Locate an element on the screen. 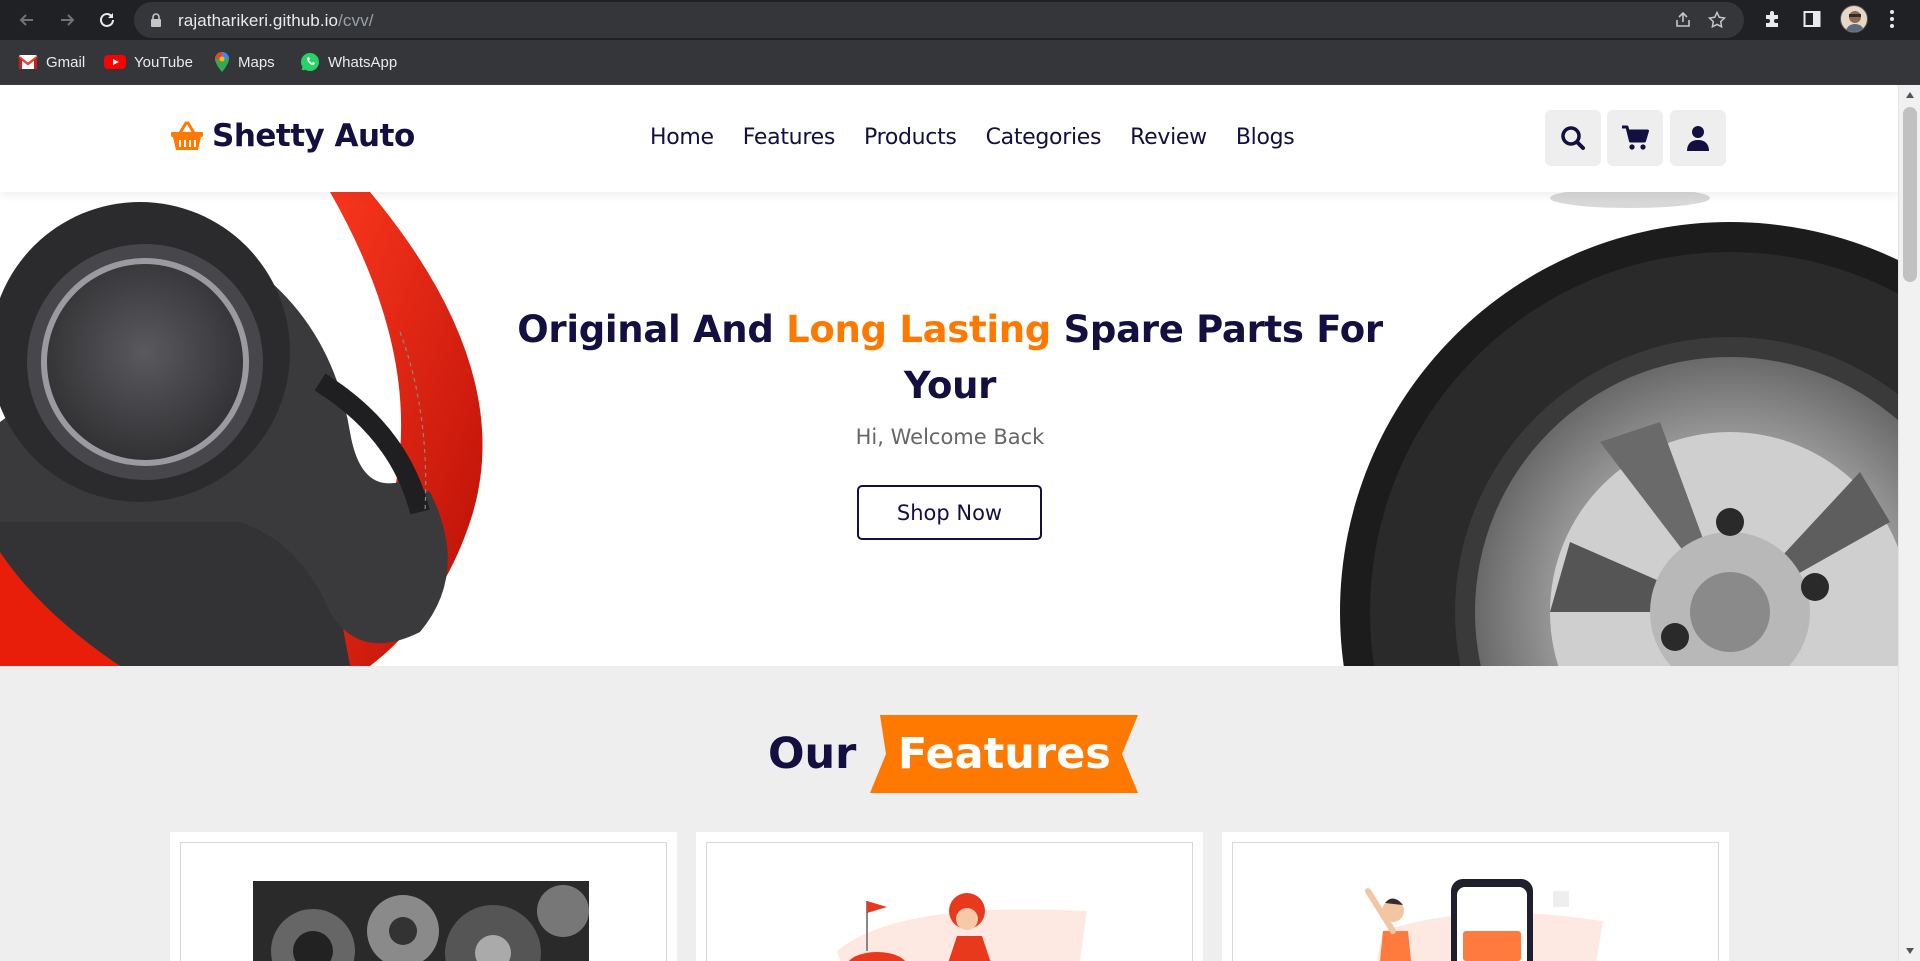 This screenshot has width=1920, height=961. address-bar: rajatharikeri.github.io/cvv/ is located at coordinates (939, 20).